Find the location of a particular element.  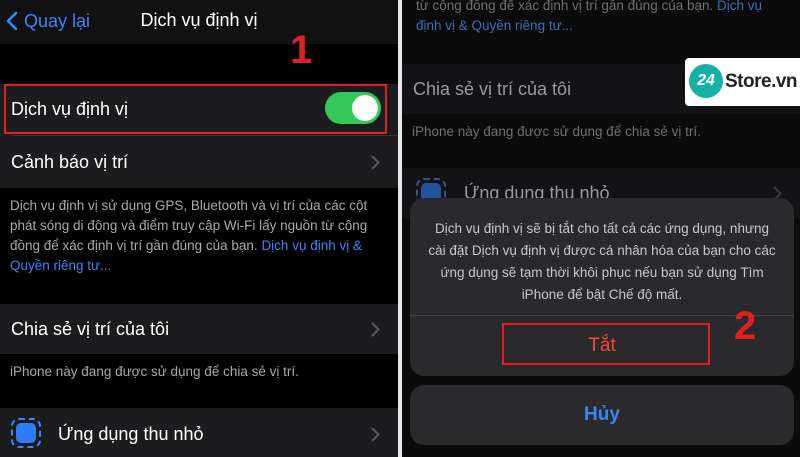

highlight-box-turn-off is located at coordinates (606, 344).